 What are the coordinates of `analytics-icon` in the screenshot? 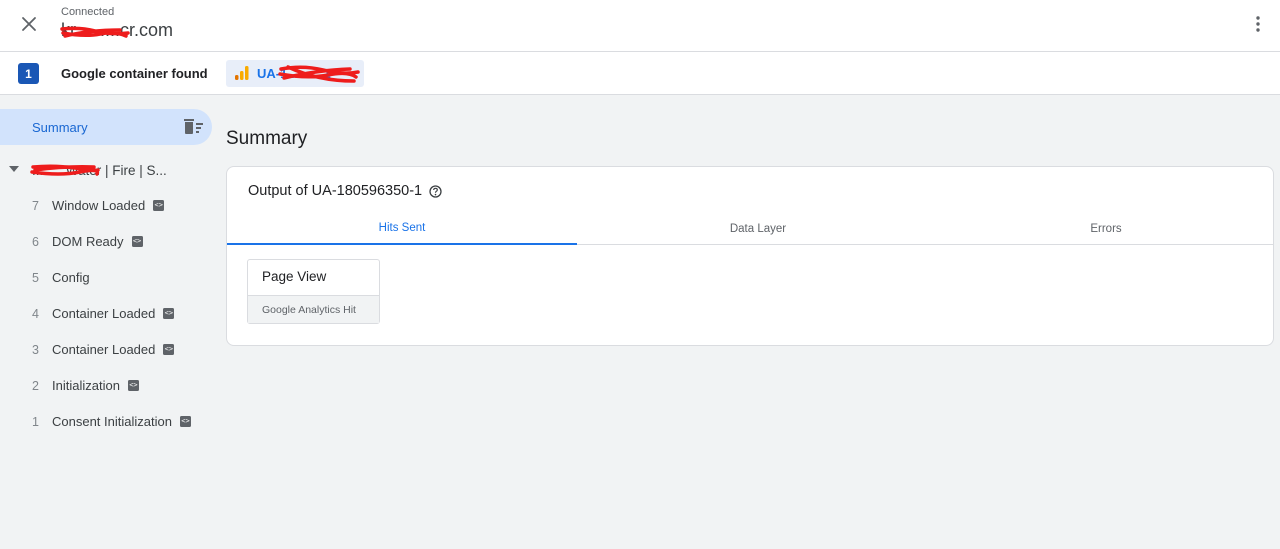 It's located at (242, 73).